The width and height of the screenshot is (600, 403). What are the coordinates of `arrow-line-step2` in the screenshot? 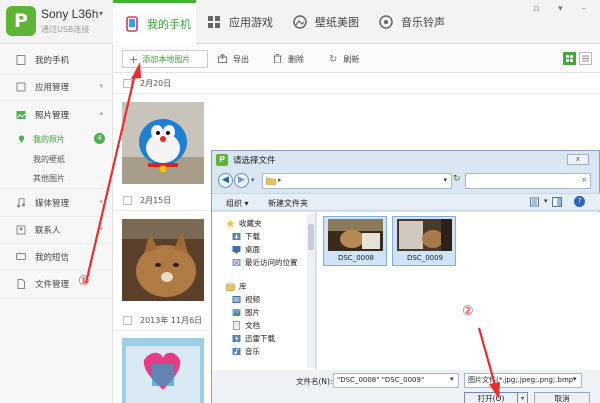 It's located at (487, 356).